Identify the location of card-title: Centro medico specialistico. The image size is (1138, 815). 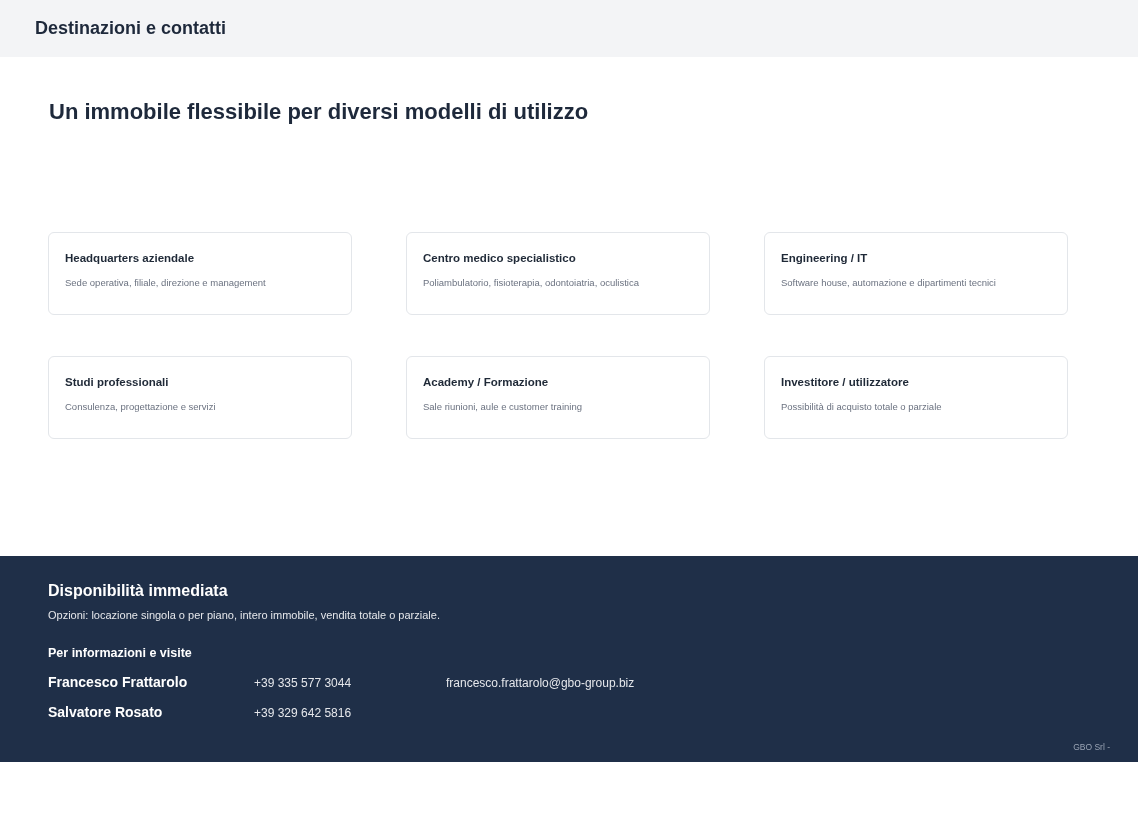
(500, 258).